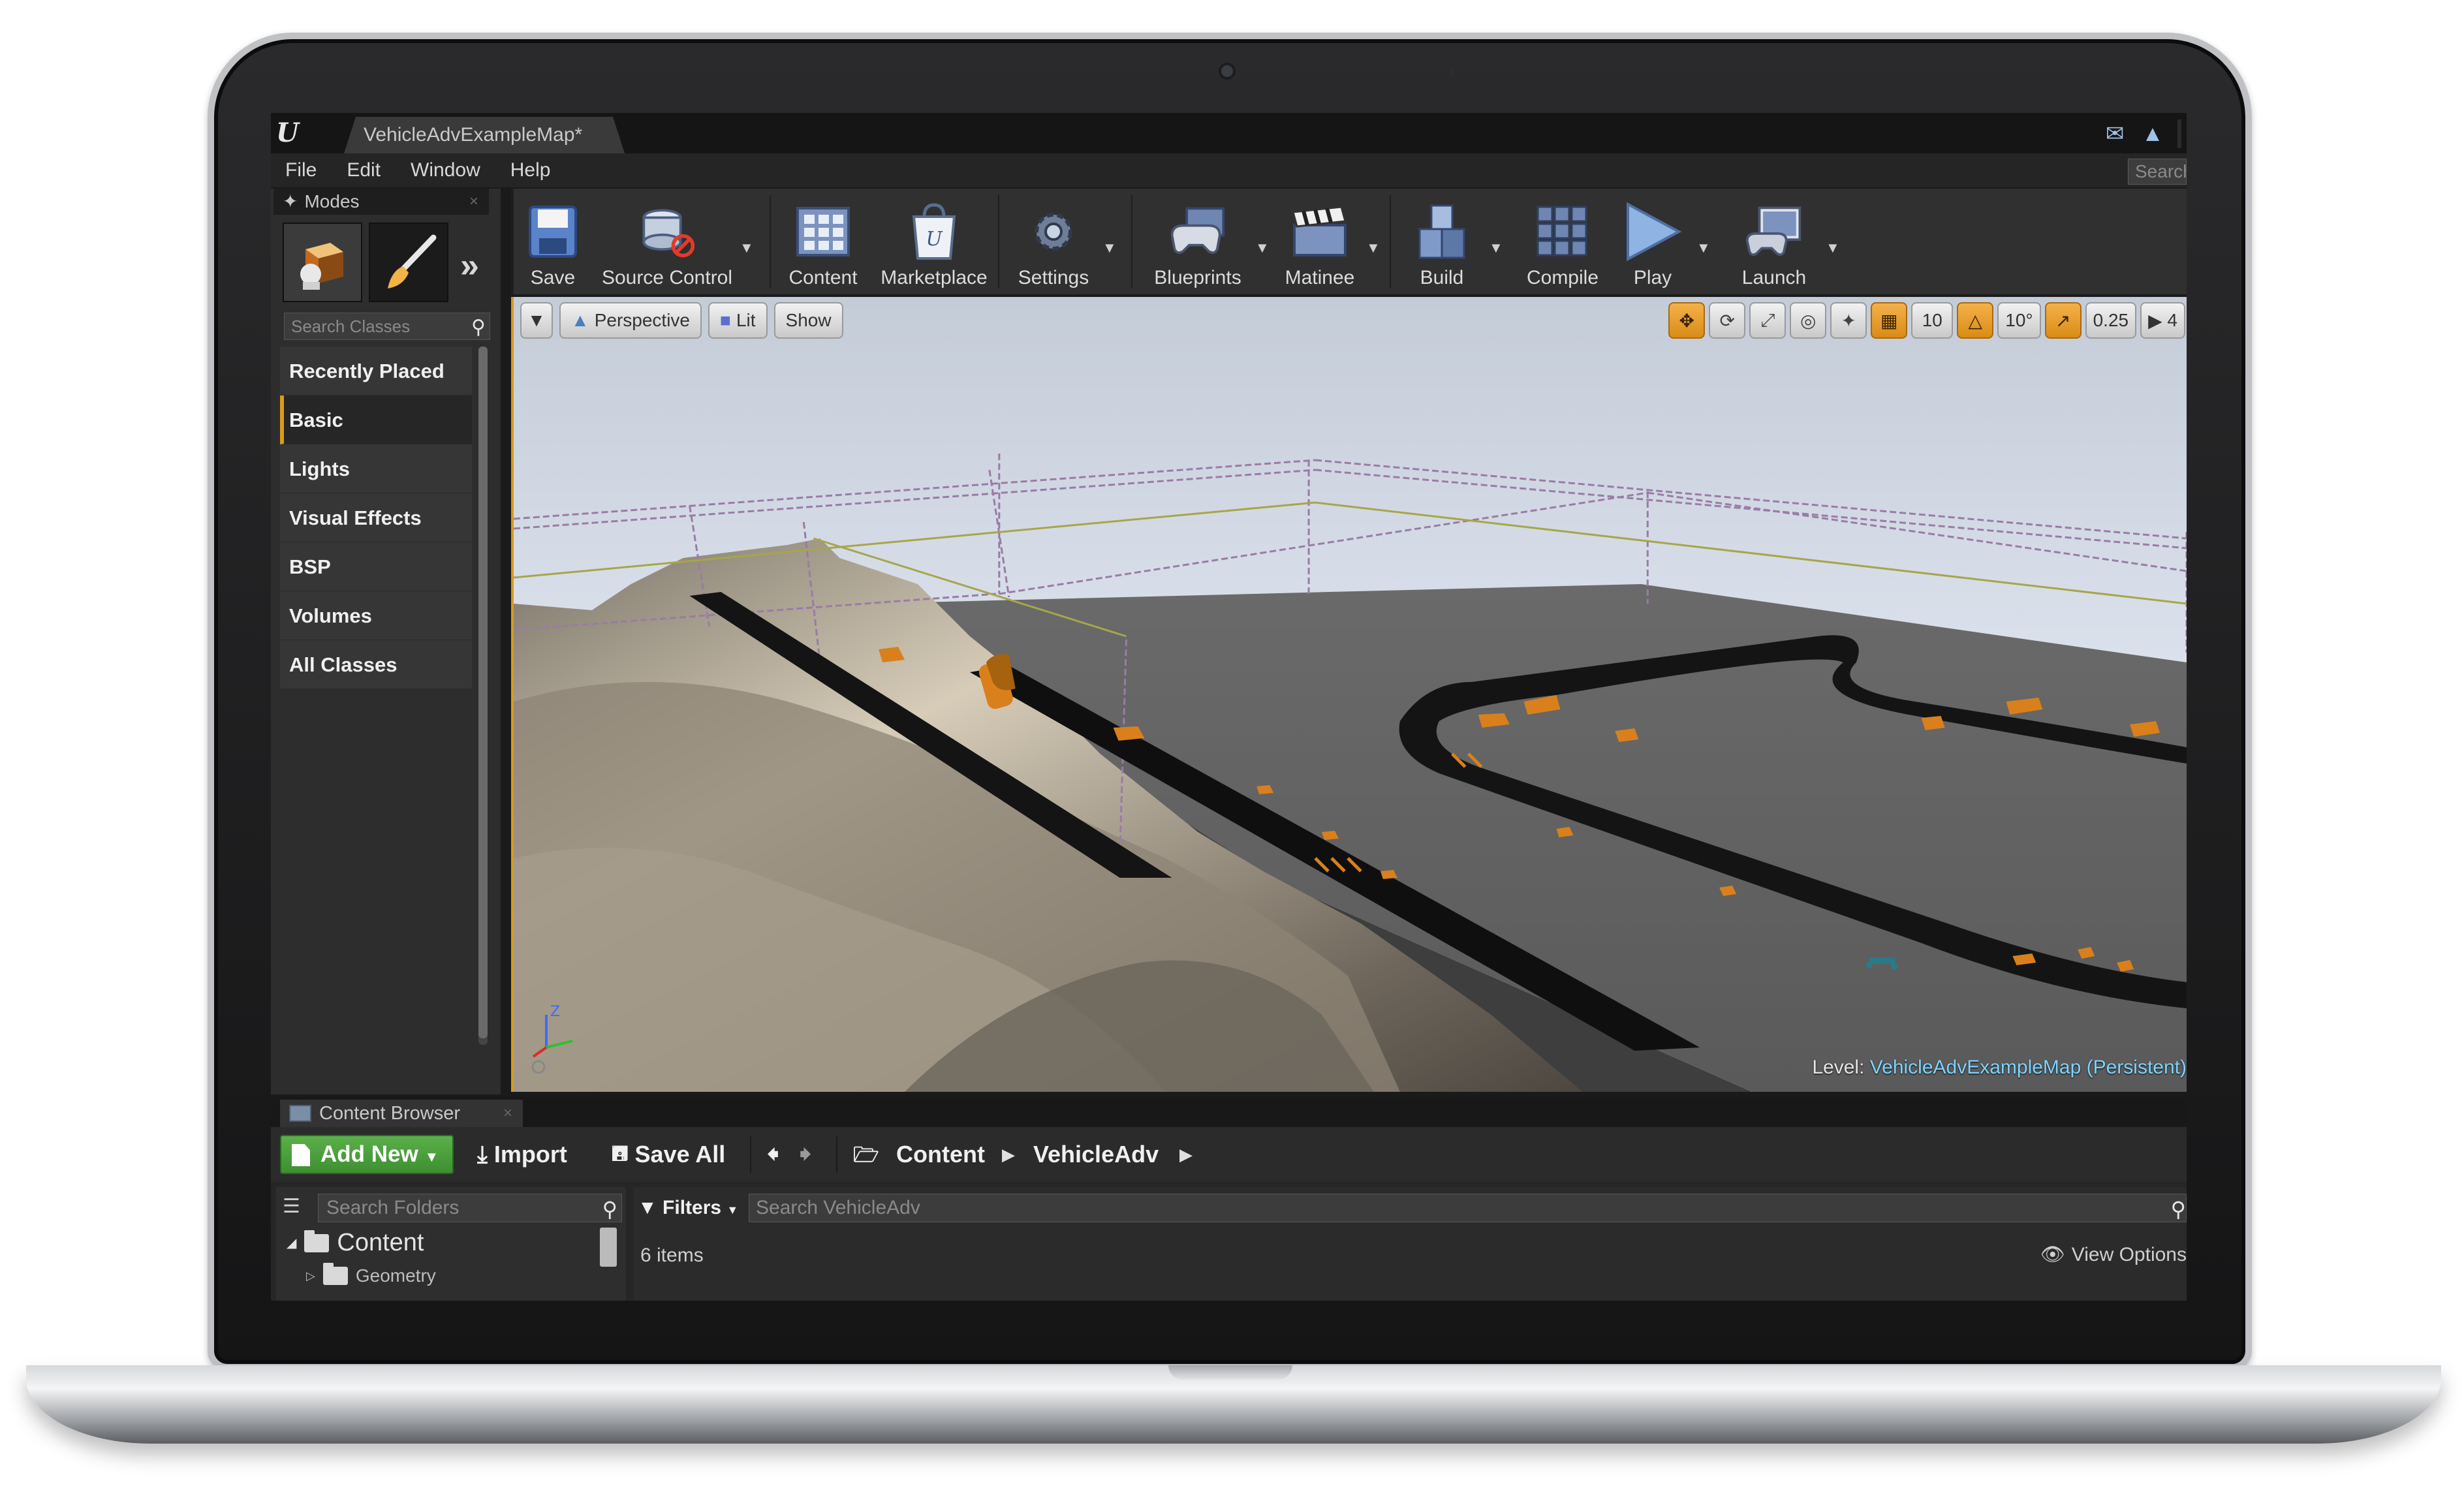 Image resolution: width=2464 pixels, height=1486 pixels. What do you see at coordinates (376, 518) in the screenshot?
I see `category-visual-effects: Visual Effects` at bounding box center [376, 518].